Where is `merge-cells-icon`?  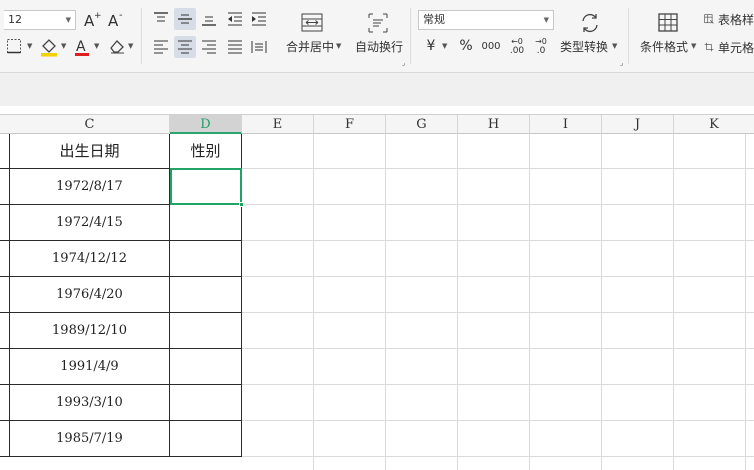 merge-cells-icon is located at coordinates (312, 22).